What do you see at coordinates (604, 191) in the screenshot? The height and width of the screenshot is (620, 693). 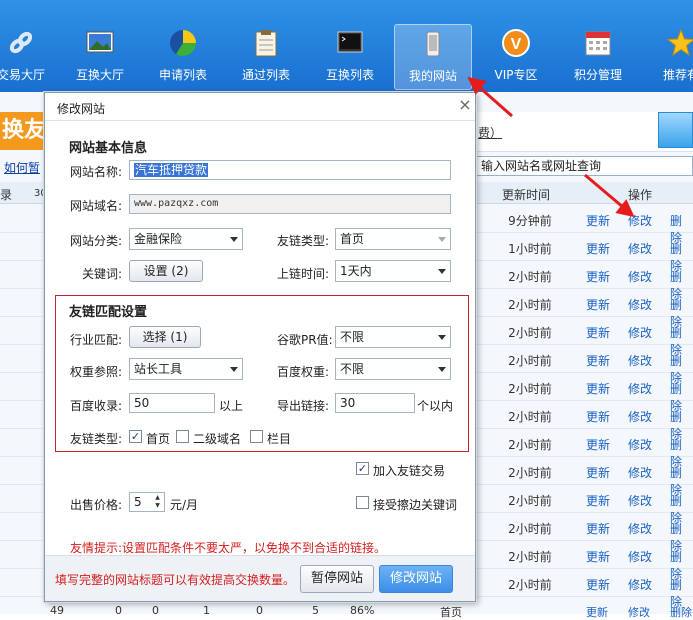 I see `arrow-to-edit` at bounding box center [604, 191].